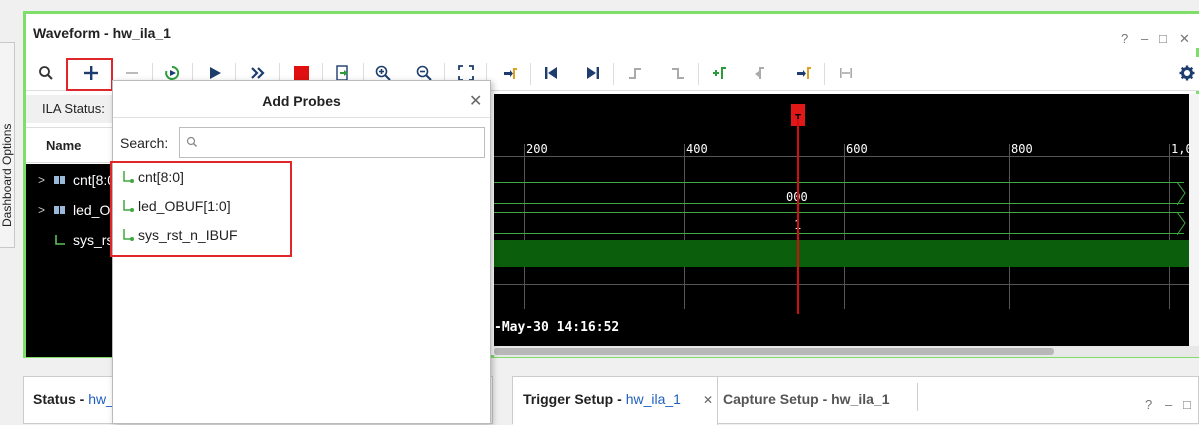 This screenshot has width=1199, height=425. Describe the element at coordinates (806, 399) in the screenshot. I see `tab-capture-setup: Capture Setup - hw_ila_1` at that location.